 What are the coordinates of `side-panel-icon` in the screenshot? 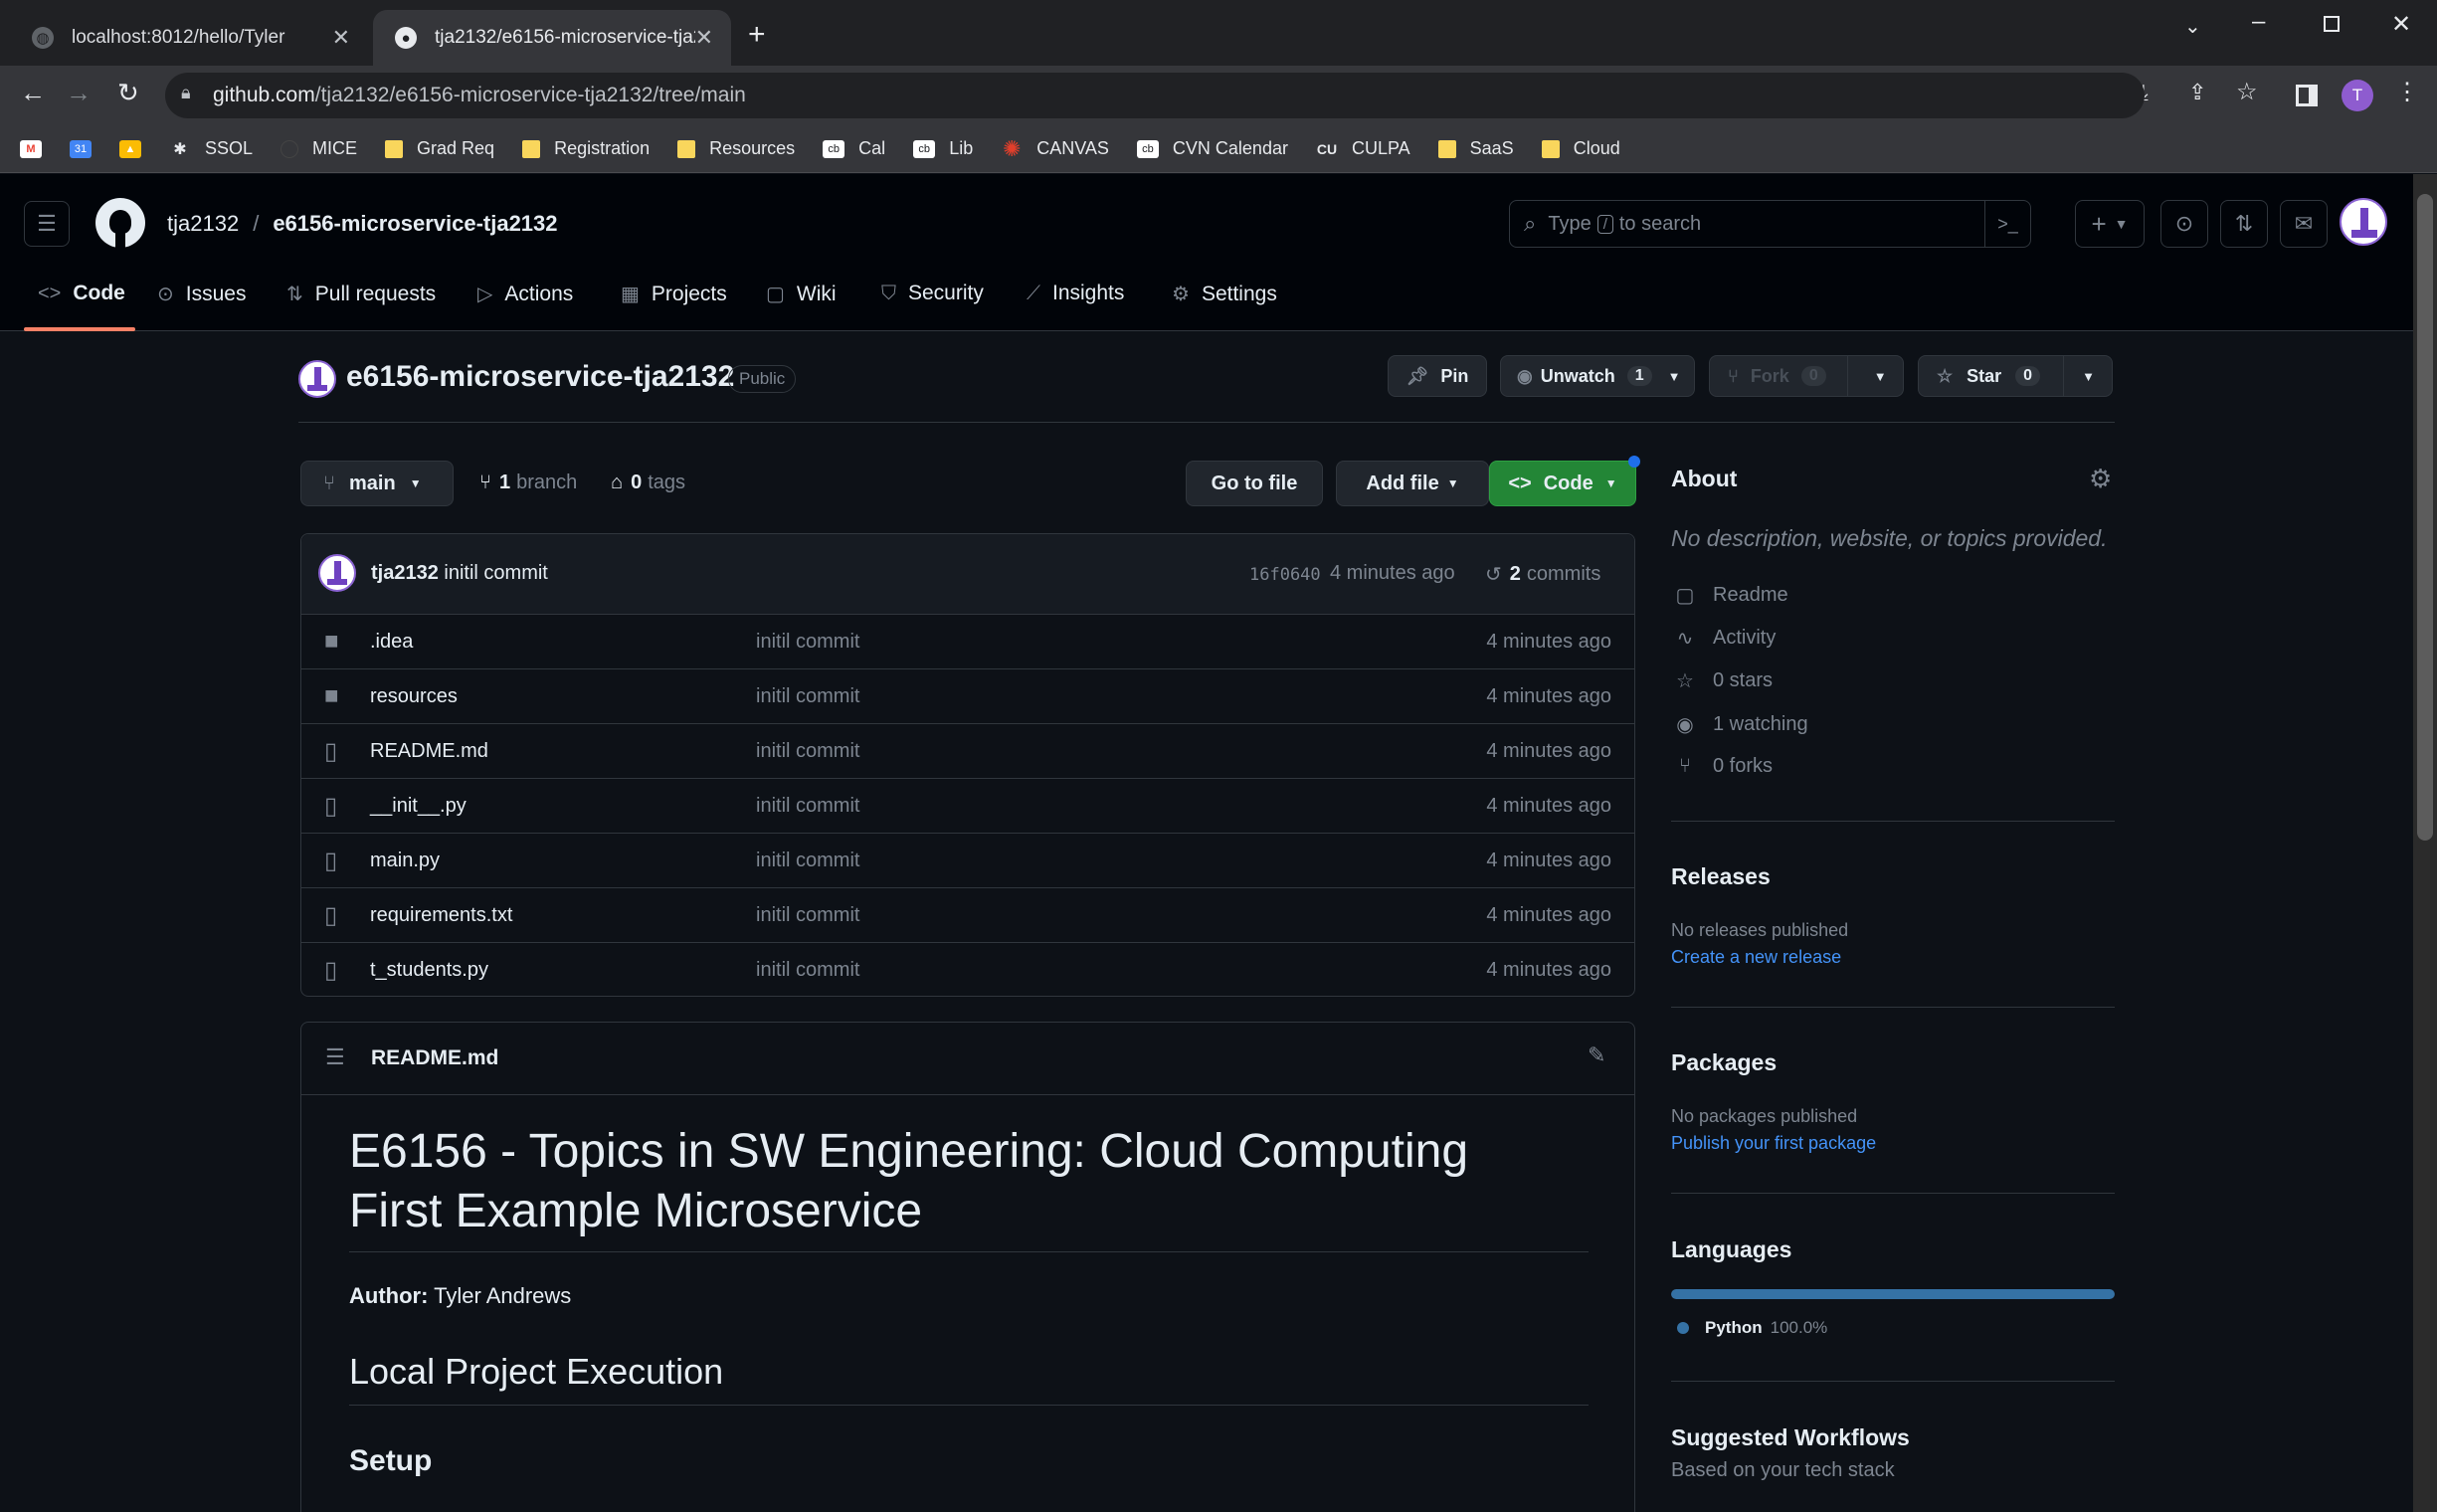 It's located at (2307, 95).